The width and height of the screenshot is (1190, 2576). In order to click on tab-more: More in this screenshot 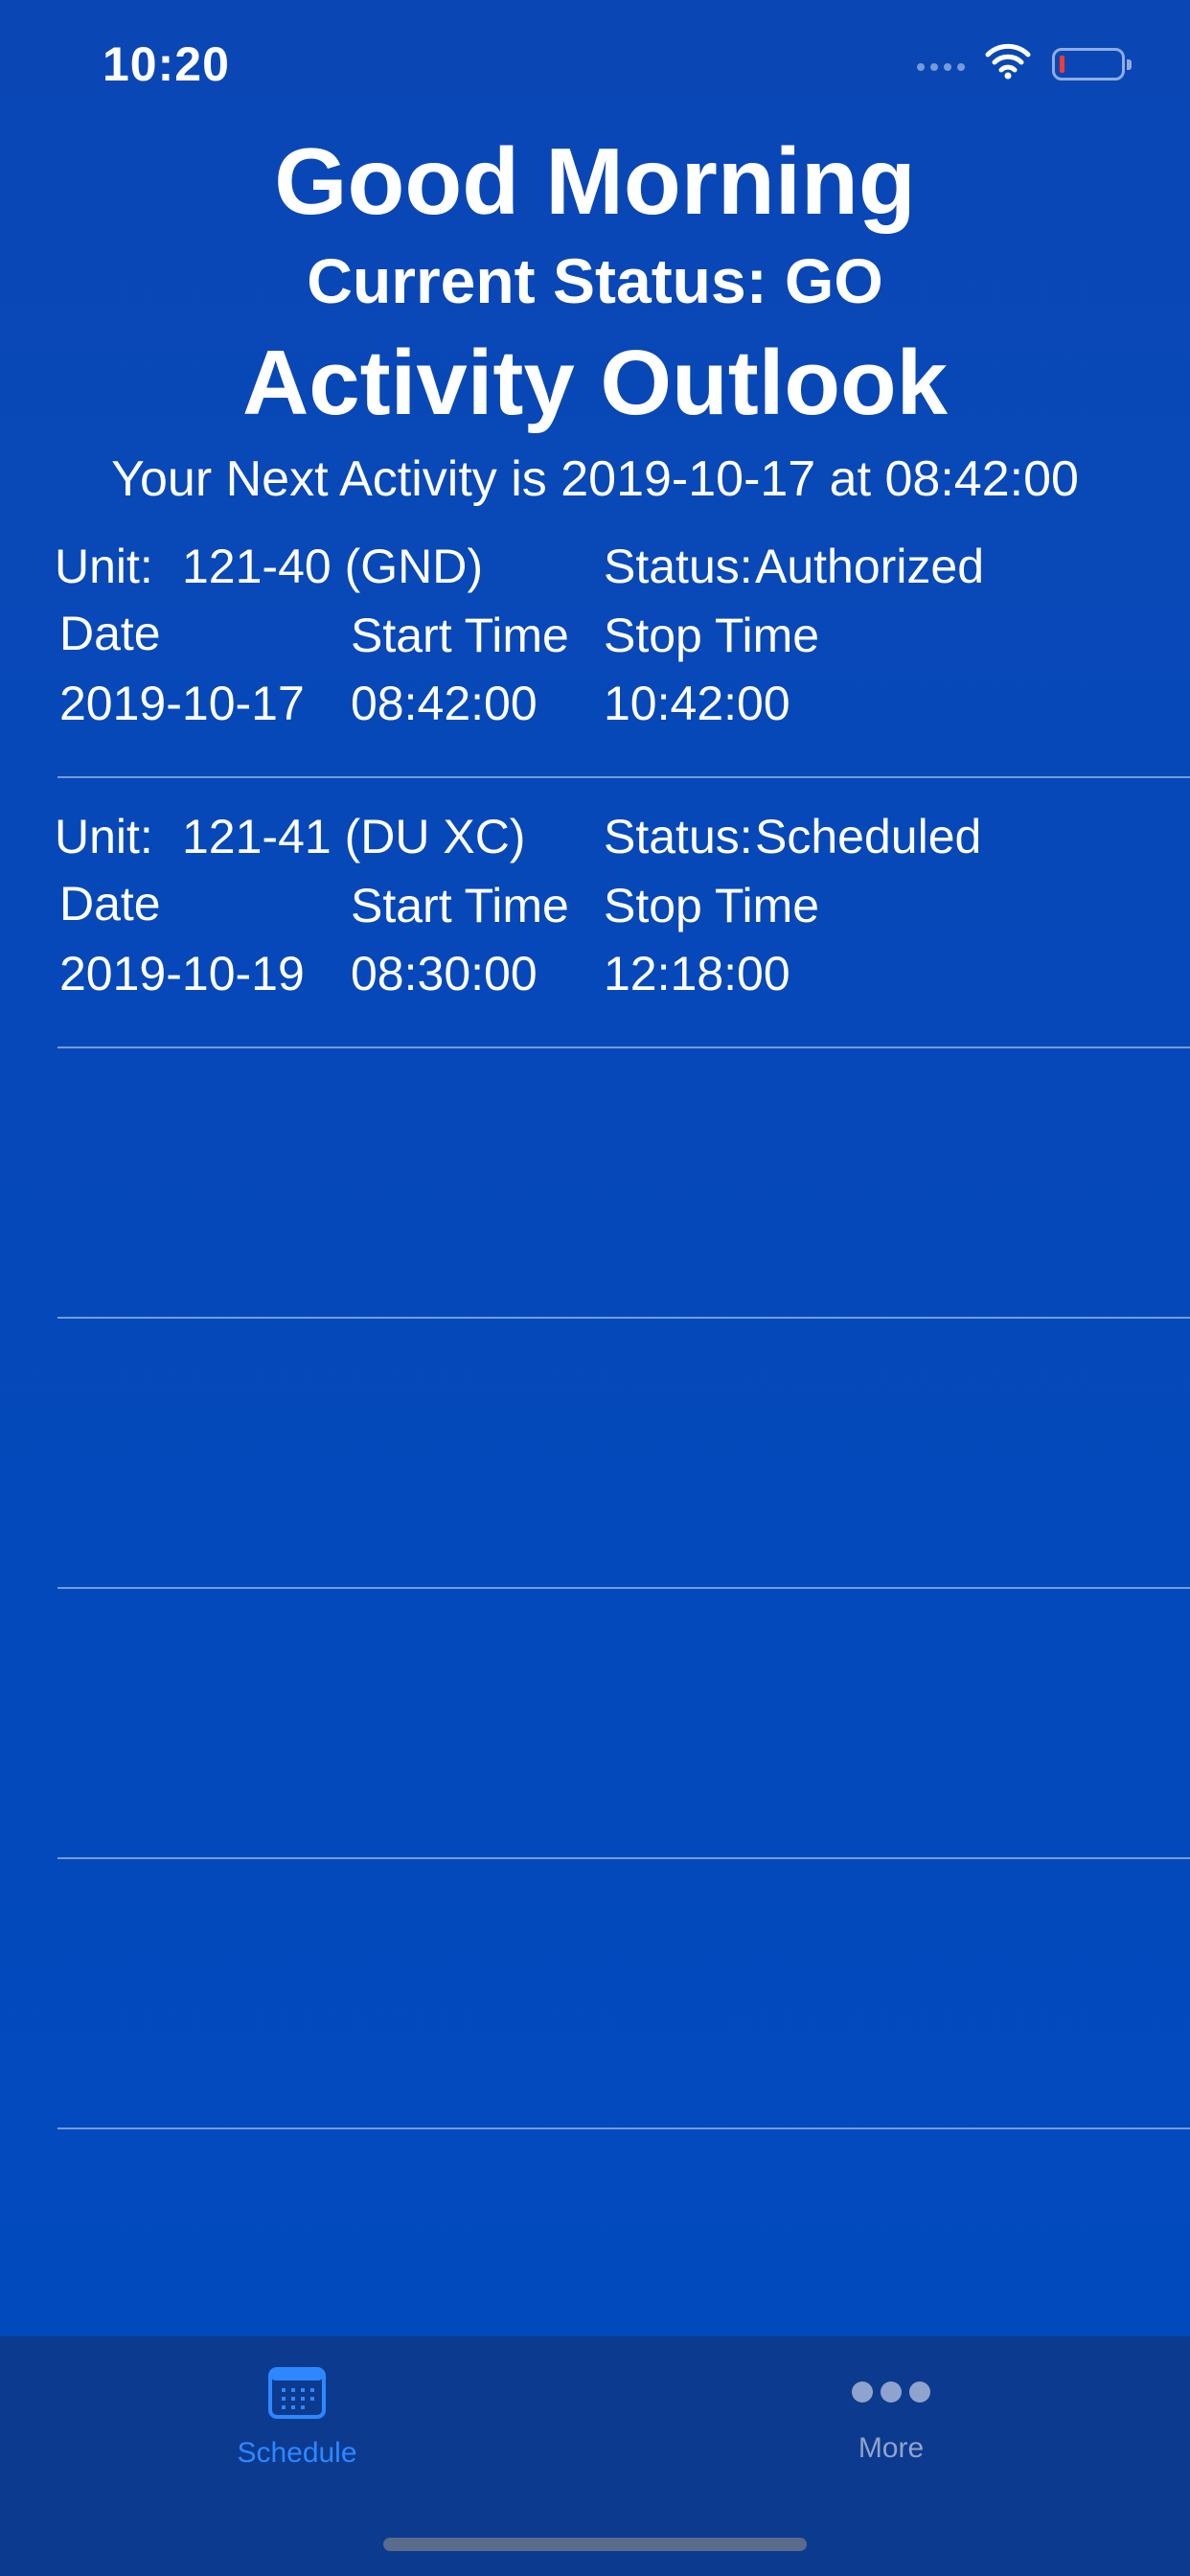, I will do `click(891, 2415)`.